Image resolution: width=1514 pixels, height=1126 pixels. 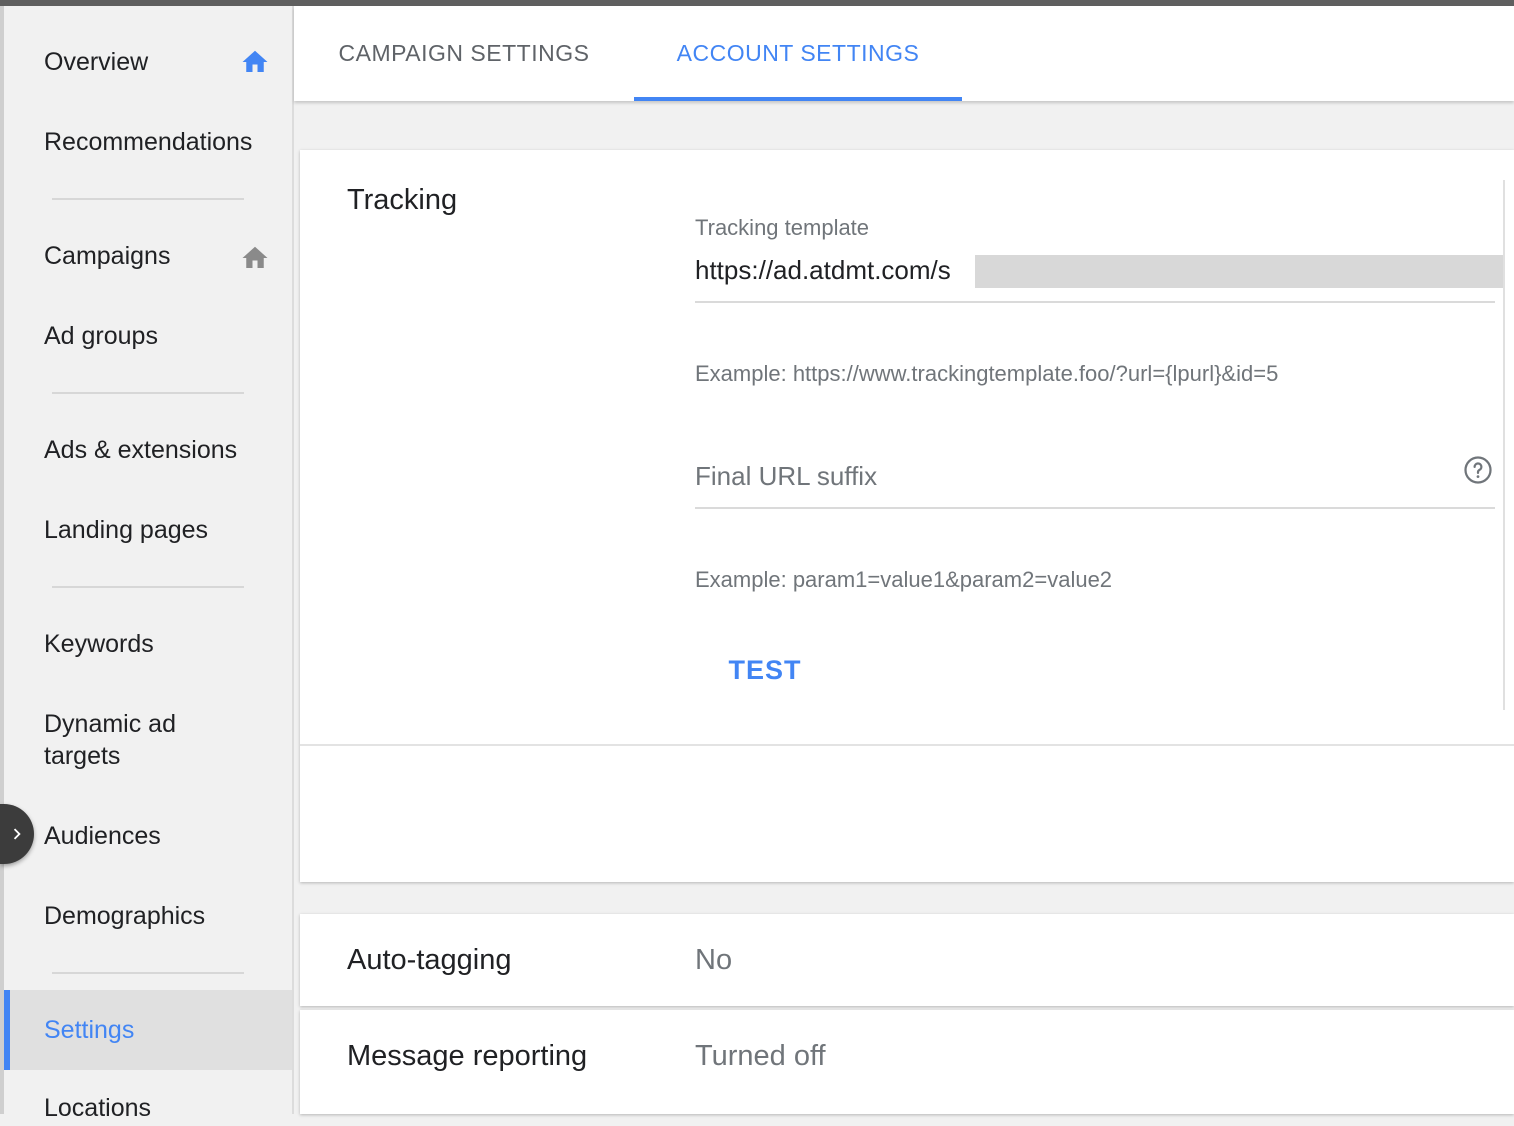 What do you see at coordinates (141, 450) in the screenshot?
I see `sidebar-item-label: Ads & extensions` at bounding box center [141, 450].